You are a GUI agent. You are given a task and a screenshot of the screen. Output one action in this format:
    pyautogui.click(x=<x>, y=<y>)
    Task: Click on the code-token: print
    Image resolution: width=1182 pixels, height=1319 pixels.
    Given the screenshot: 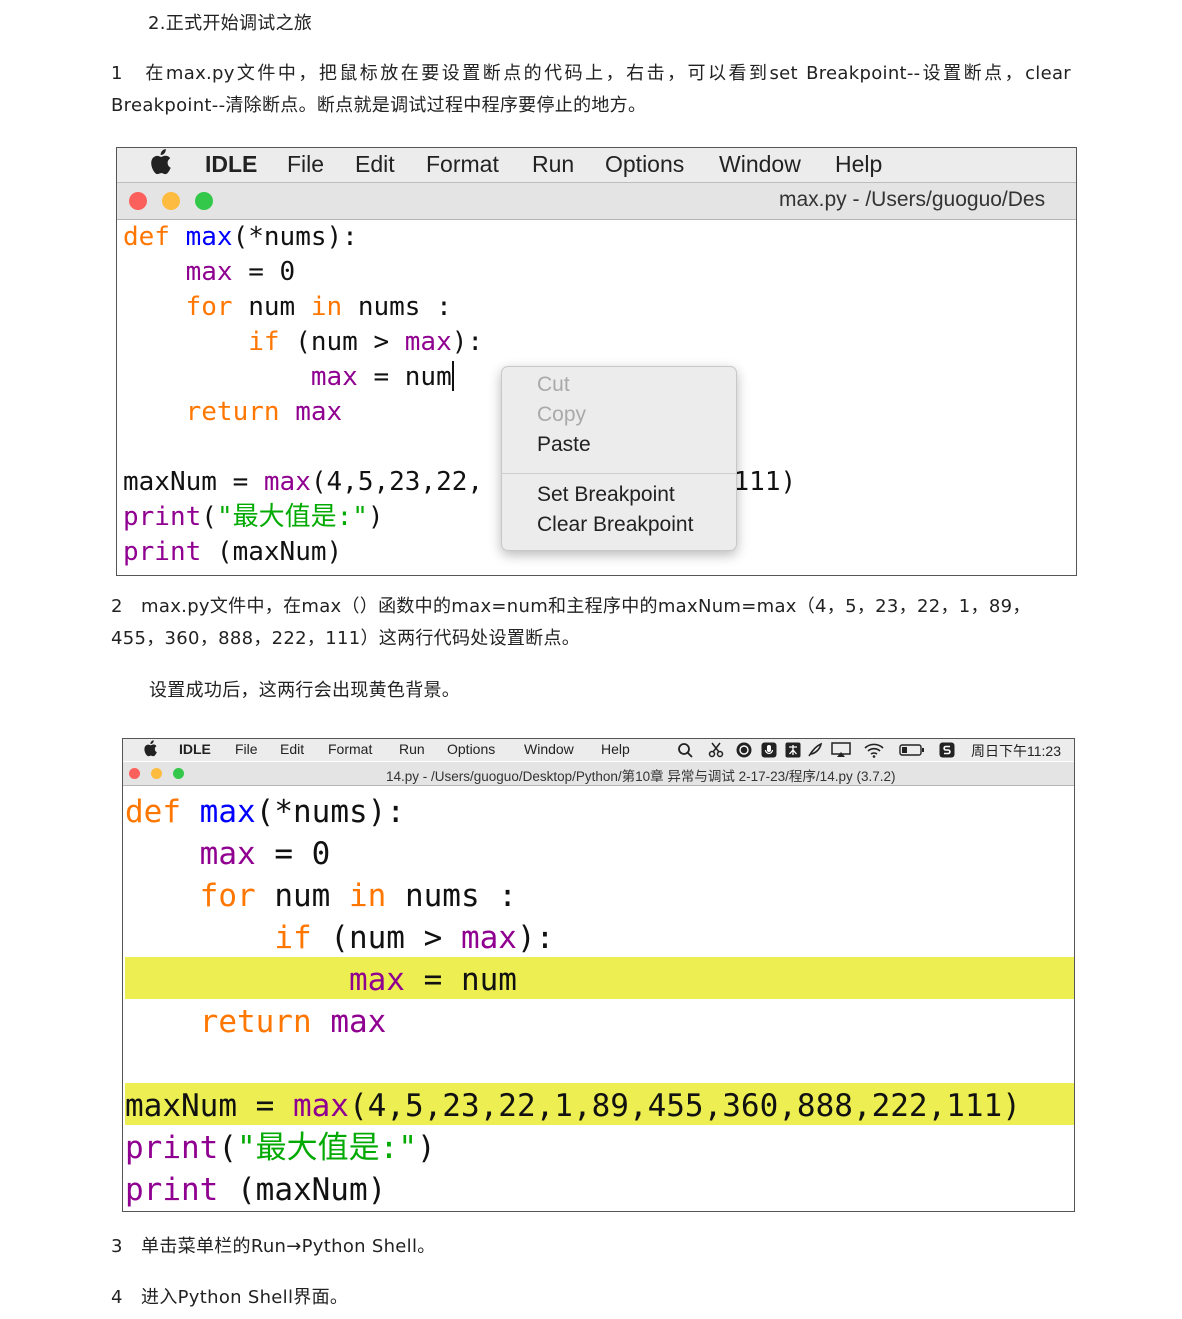 What is the action you would take?
    pyautogui.click(x=172, y=1148)
    